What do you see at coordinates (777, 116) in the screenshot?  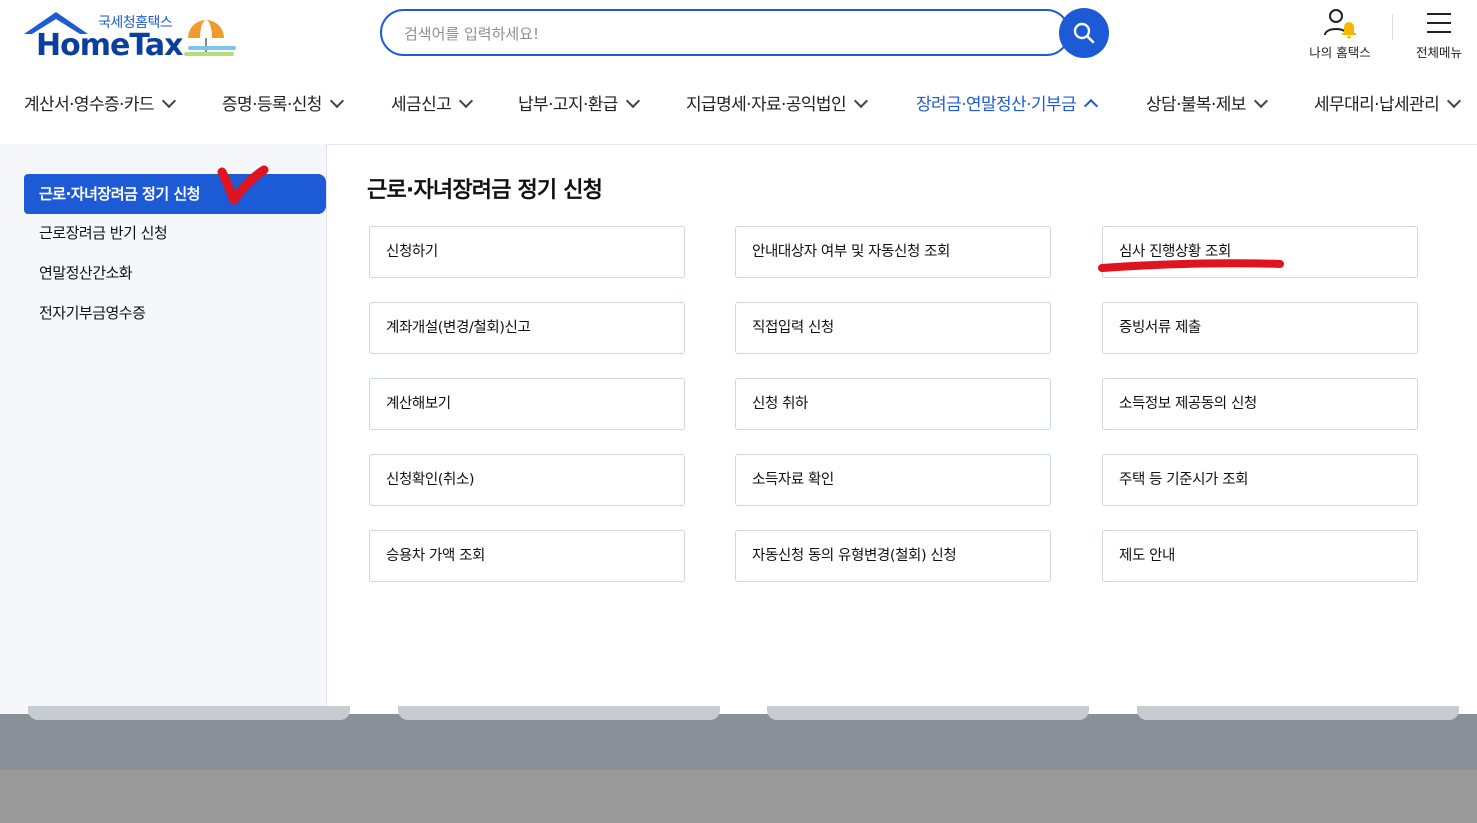 I see `gnb-item-statements: 지급명세·자료·공익법인` at bounding box center [777, 116].